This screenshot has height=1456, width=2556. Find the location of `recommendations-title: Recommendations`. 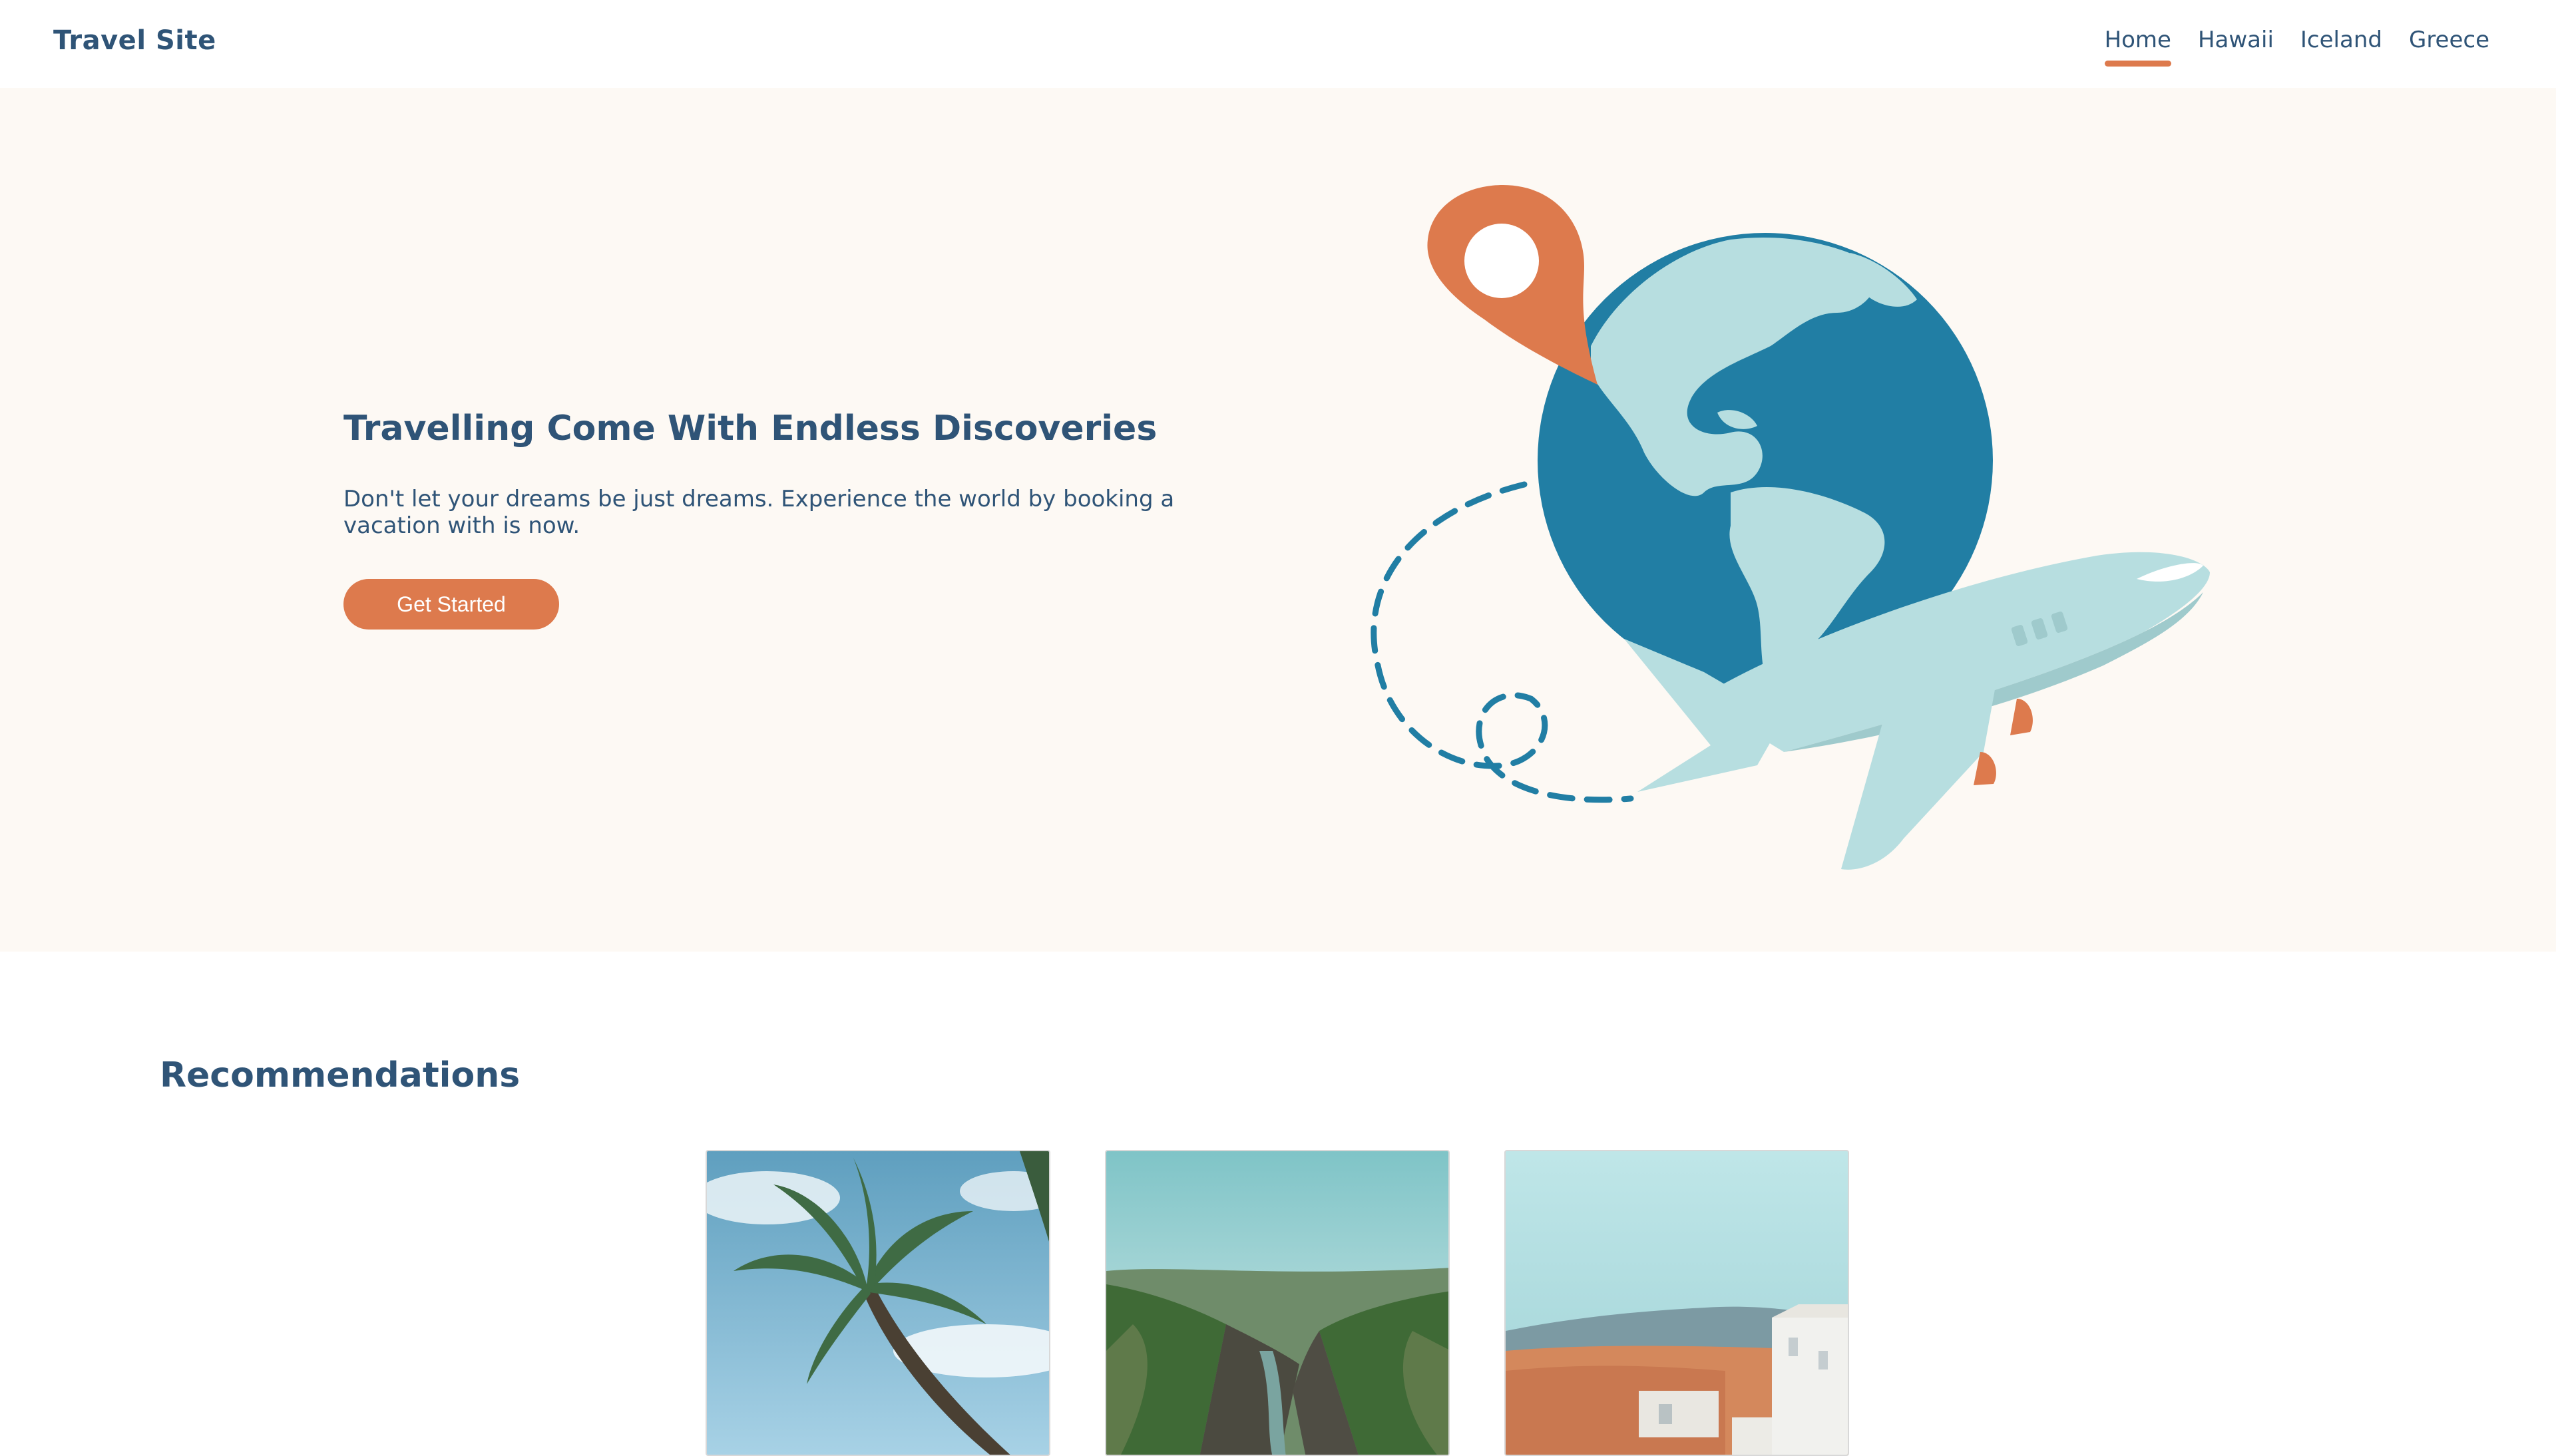

recommendations-title: Recommendations is located at coordinates (340, 1075).